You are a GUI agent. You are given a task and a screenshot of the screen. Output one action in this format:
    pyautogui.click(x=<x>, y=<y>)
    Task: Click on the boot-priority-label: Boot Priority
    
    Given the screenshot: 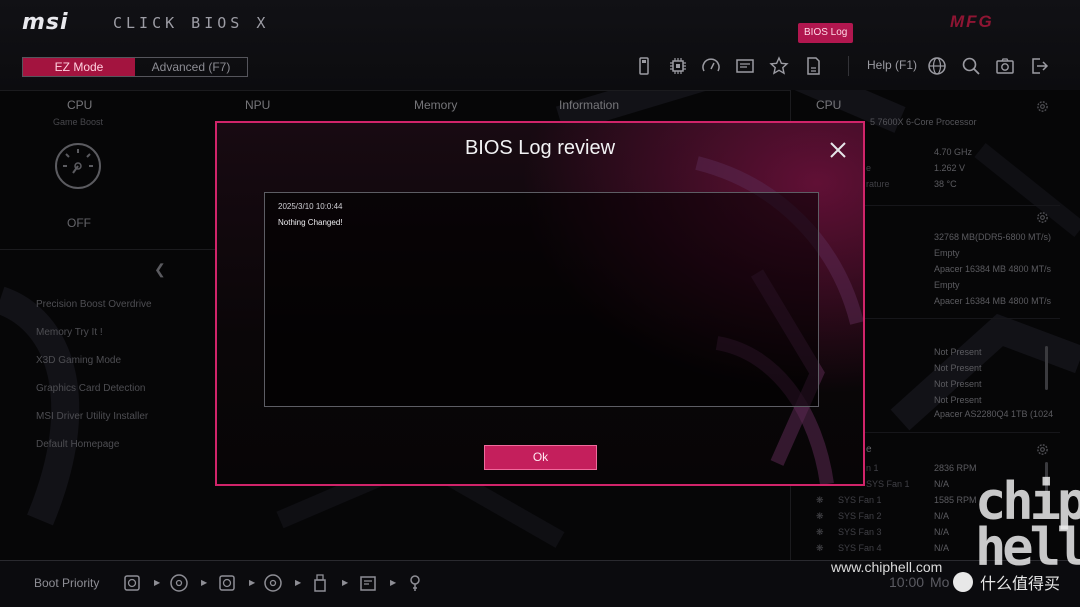 What is the action you would take?
    pyautogui.click(x=67, y=583)
    